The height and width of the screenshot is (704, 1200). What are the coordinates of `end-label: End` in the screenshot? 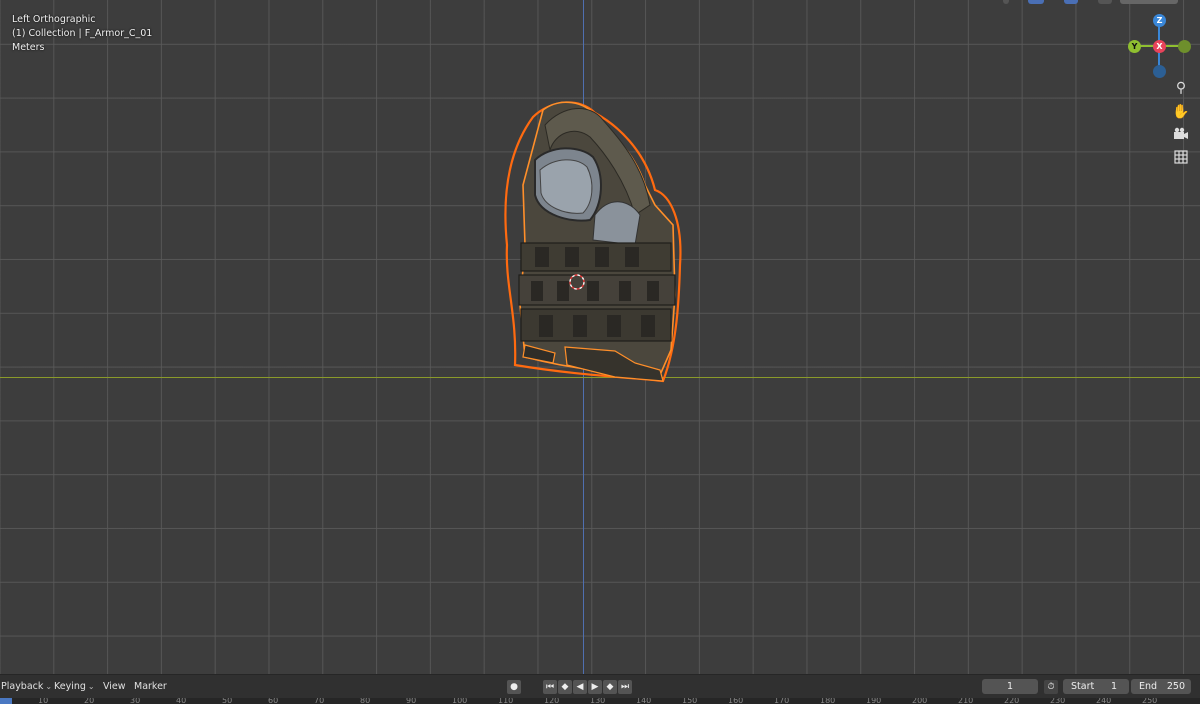 It's located at (1148, 686).